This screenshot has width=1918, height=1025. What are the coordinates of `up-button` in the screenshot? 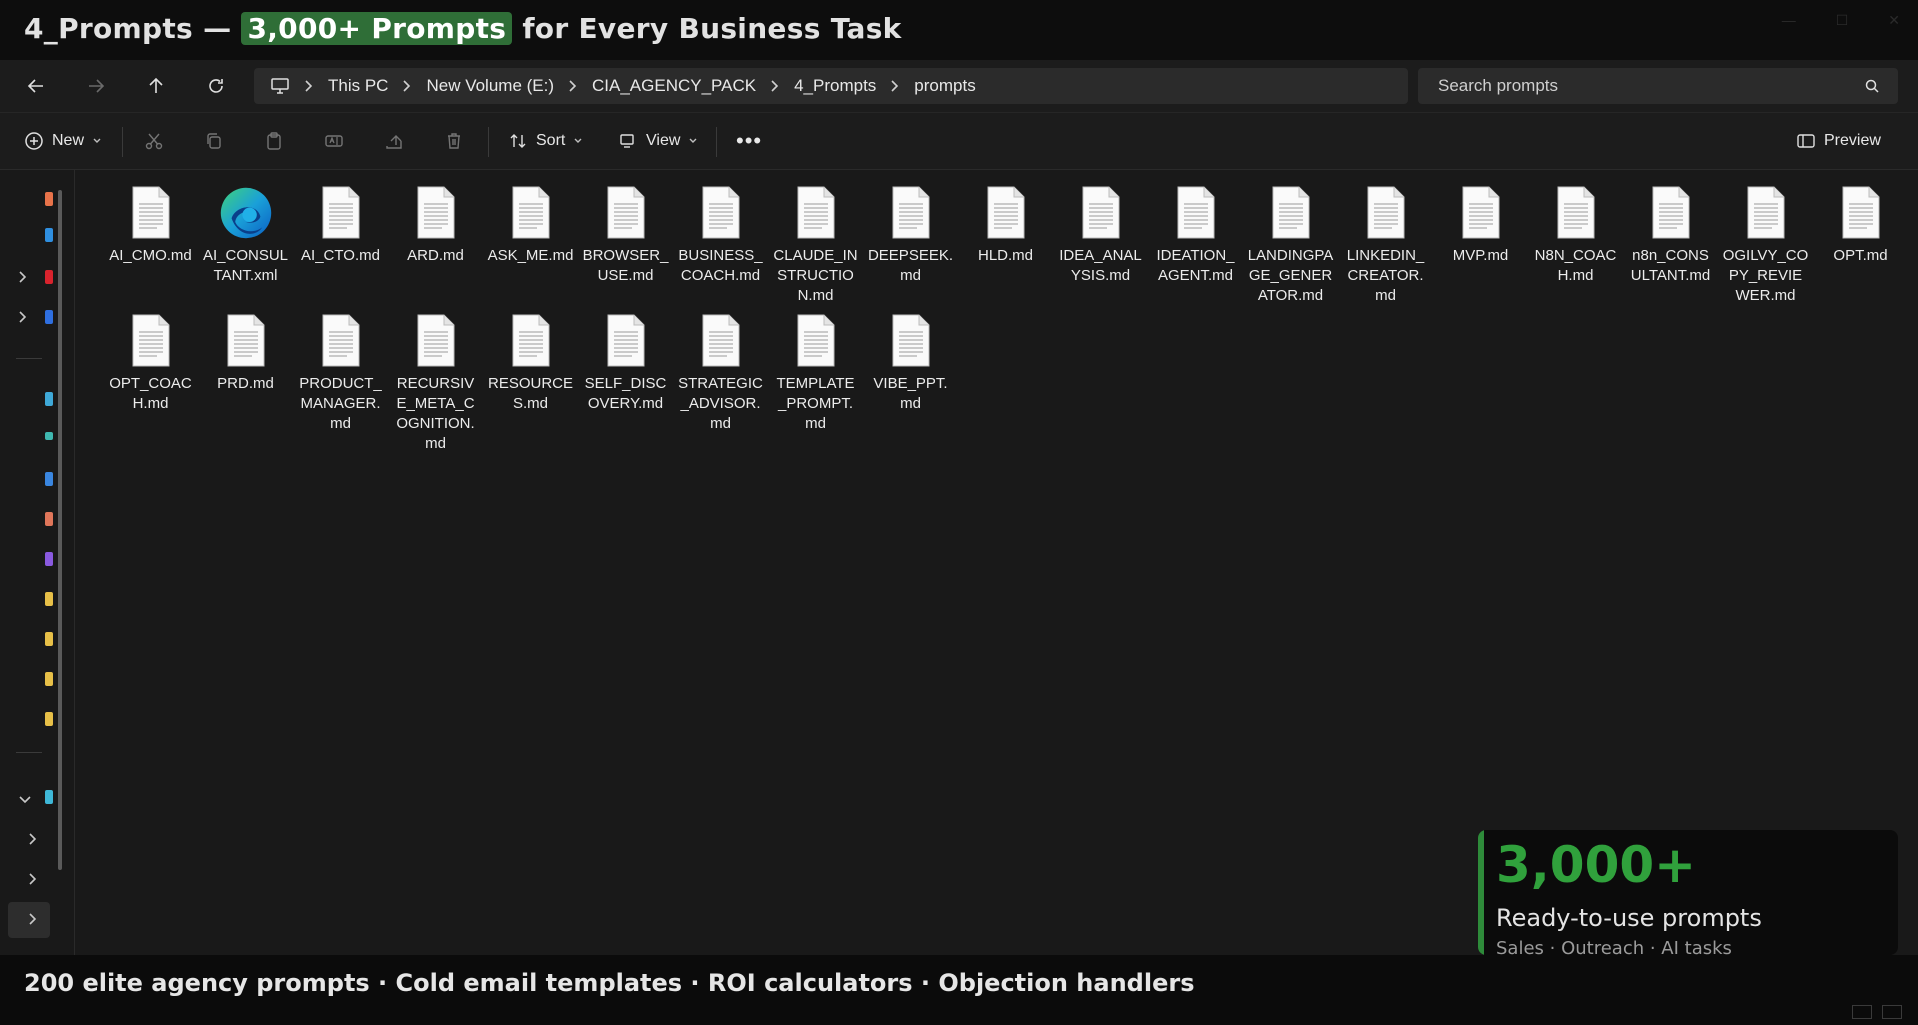 It's located at (156, 86).